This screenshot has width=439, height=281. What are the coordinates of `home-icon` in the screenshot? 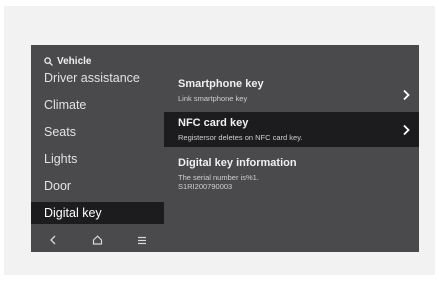 It's located at (97, 240).